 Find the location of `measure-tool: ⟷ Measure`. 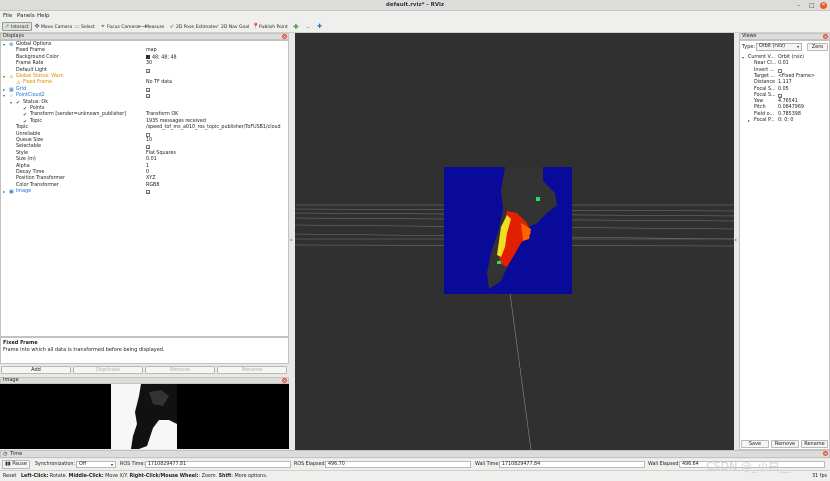

measure-tool: ⟷ Measure is located at coordinates (151, 26).